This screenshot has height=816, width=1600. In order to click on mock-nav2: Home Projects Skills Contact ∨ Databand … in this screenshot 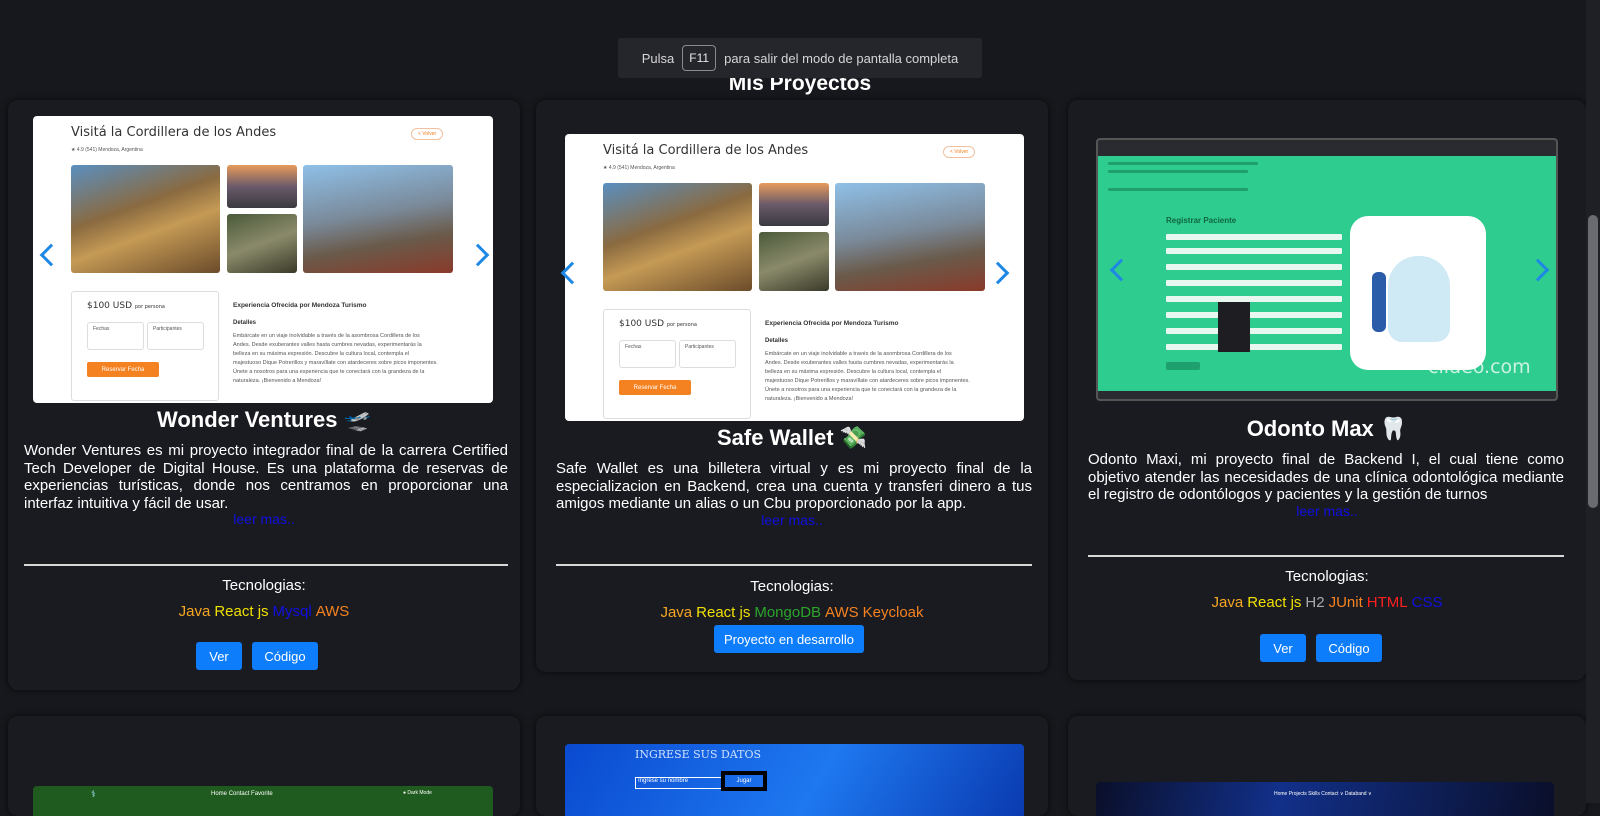, I will do `click(1323, 794)`.